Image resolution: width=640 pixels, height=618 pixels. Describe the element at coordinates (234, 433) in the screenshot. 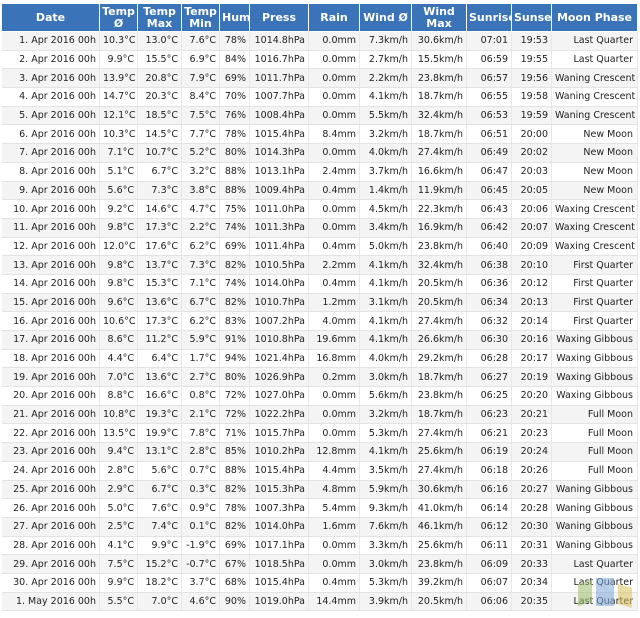

I see `humidity-cell: 71%` at that location.